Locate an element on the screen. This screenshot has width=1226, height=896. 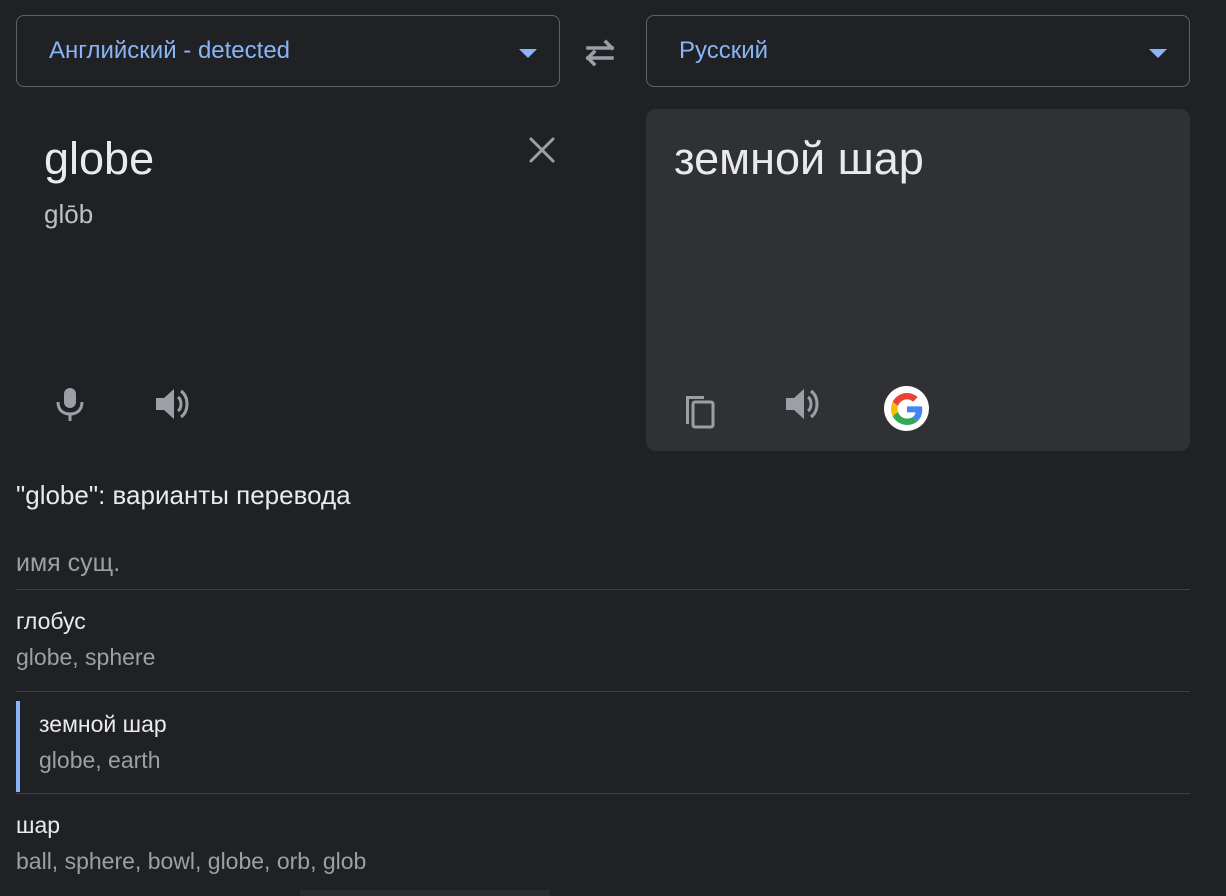
alternatives-title: "globe": варианты перевода is located at coordinates (183, 495).